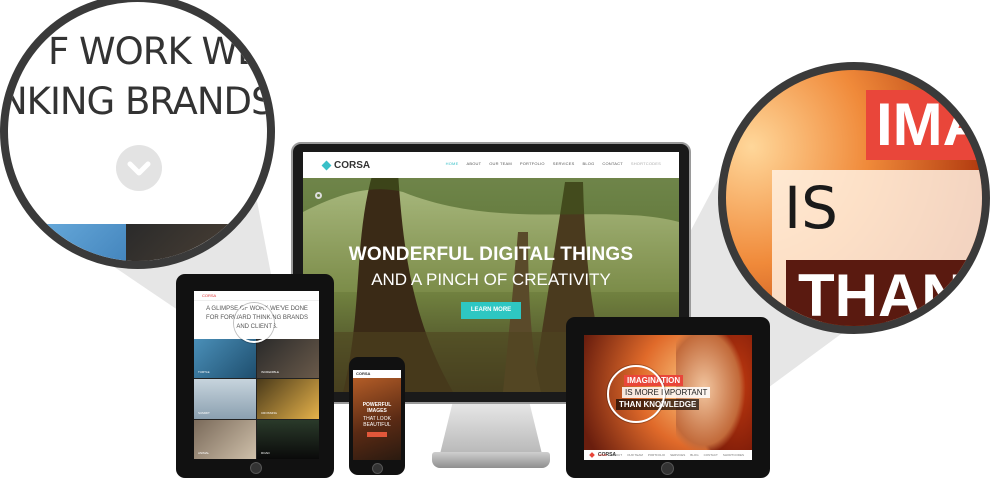  What do you see at coordinates (137, 101) in the screenshot?
I see `magnified-text: NKING BRANDS` at bounding box center [137, 101].